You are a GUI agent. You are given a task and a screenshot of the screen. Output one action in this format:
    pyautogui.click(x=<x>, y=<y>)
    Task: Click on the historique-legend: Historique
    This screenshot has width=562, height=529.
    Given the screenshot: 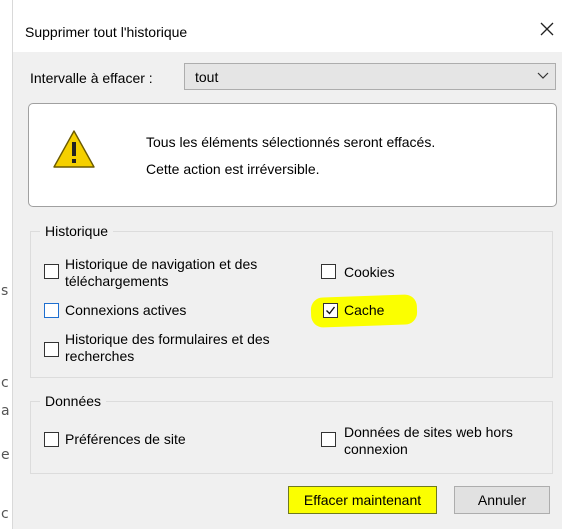 What is the action you would take?
    pyautogui.click(x=77, y=231)
    